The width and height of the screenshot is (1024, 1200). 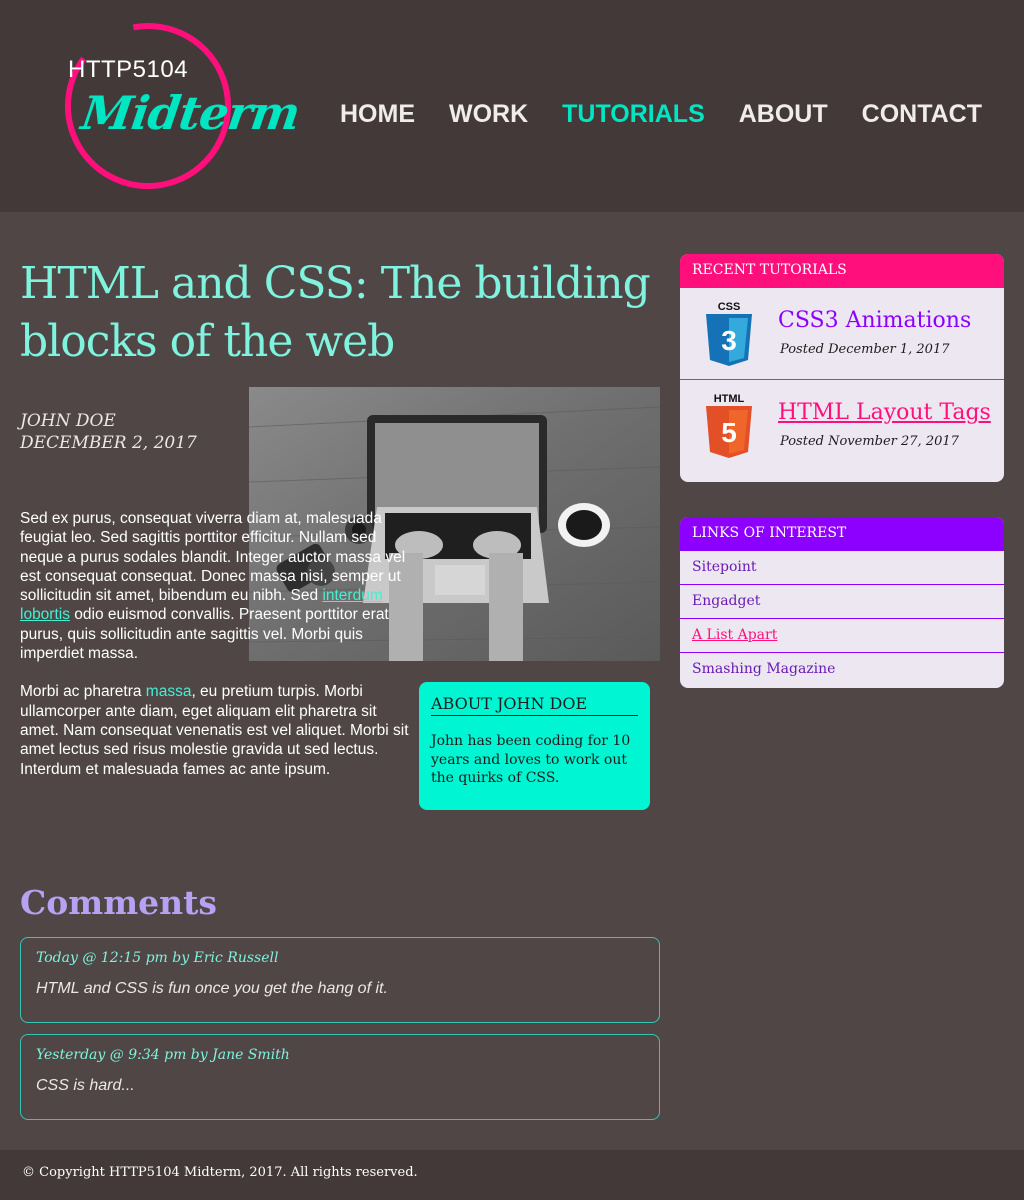 I want to click on svg-text: HTML, so click(x=729, y=399).